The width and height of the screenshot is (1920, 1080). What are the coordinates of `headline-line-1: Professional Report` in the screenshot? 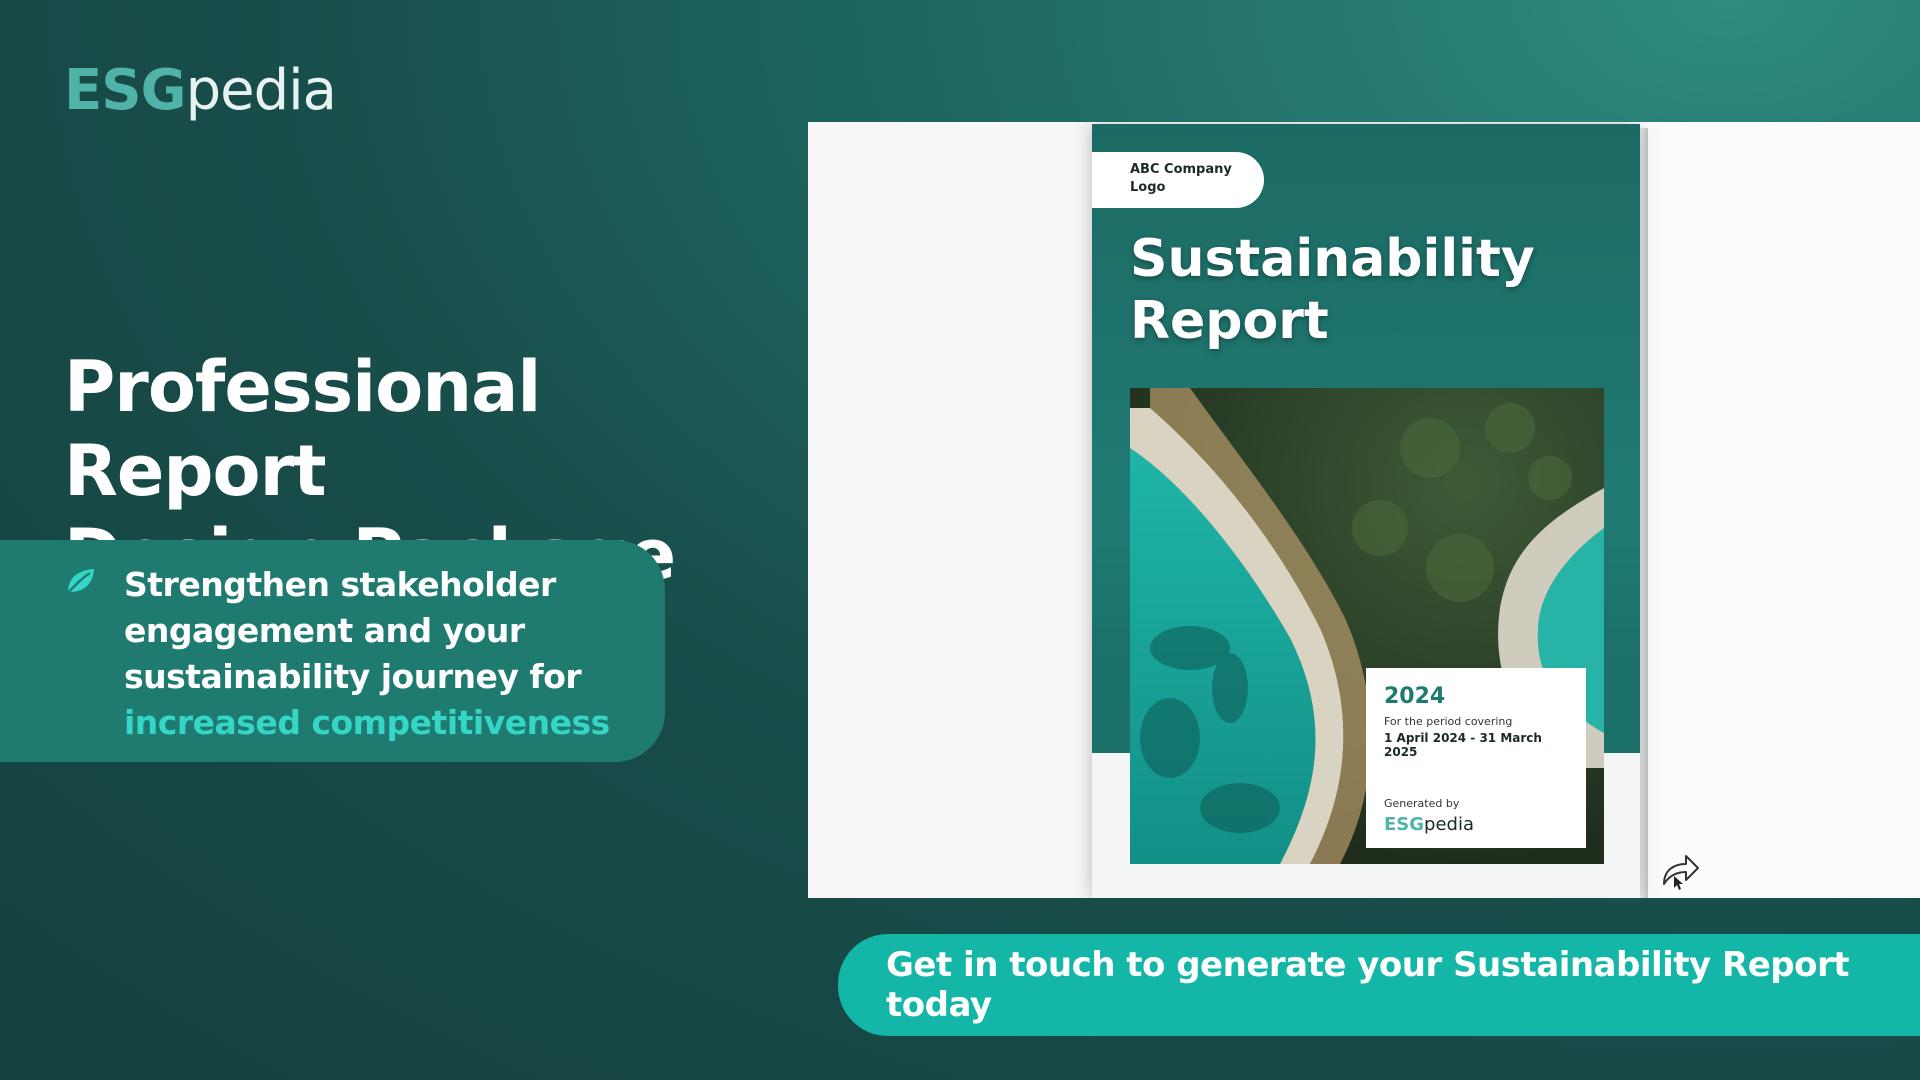 It's located at (302, 429).